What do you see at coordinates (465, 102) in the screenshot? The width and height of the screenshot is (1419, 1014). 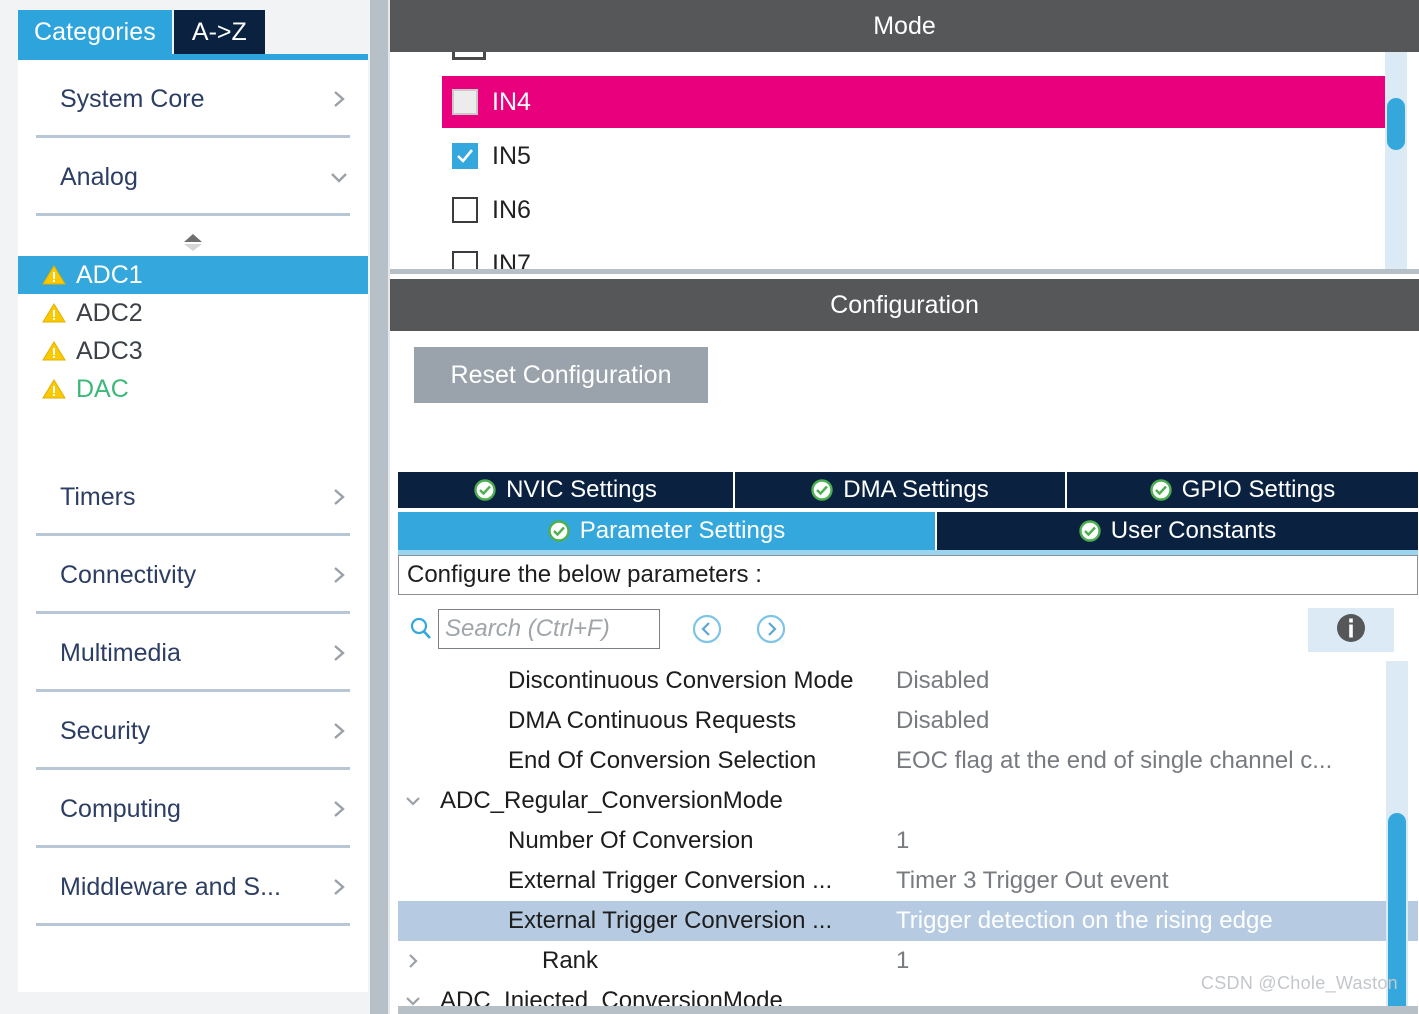 I see `checkbox-in4` at bounding box center [465, 102].